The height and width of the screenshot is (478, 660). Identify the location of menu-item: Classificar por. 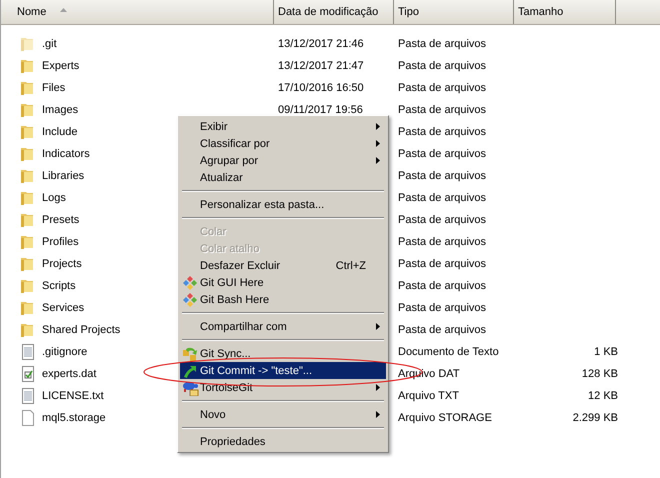
(283, 143).